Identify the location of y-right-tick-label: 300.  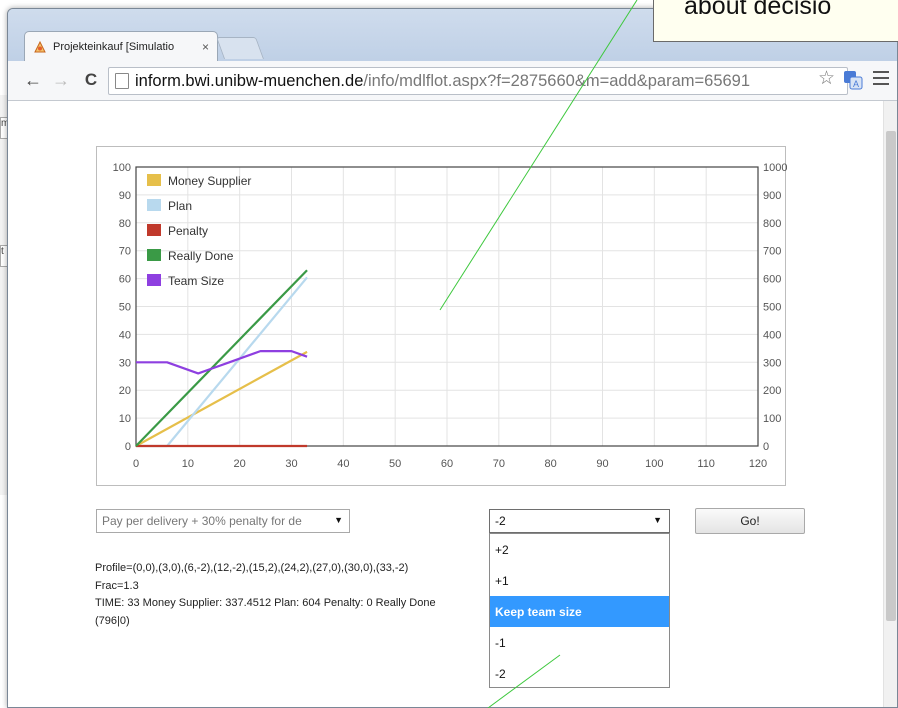
(772, 363).